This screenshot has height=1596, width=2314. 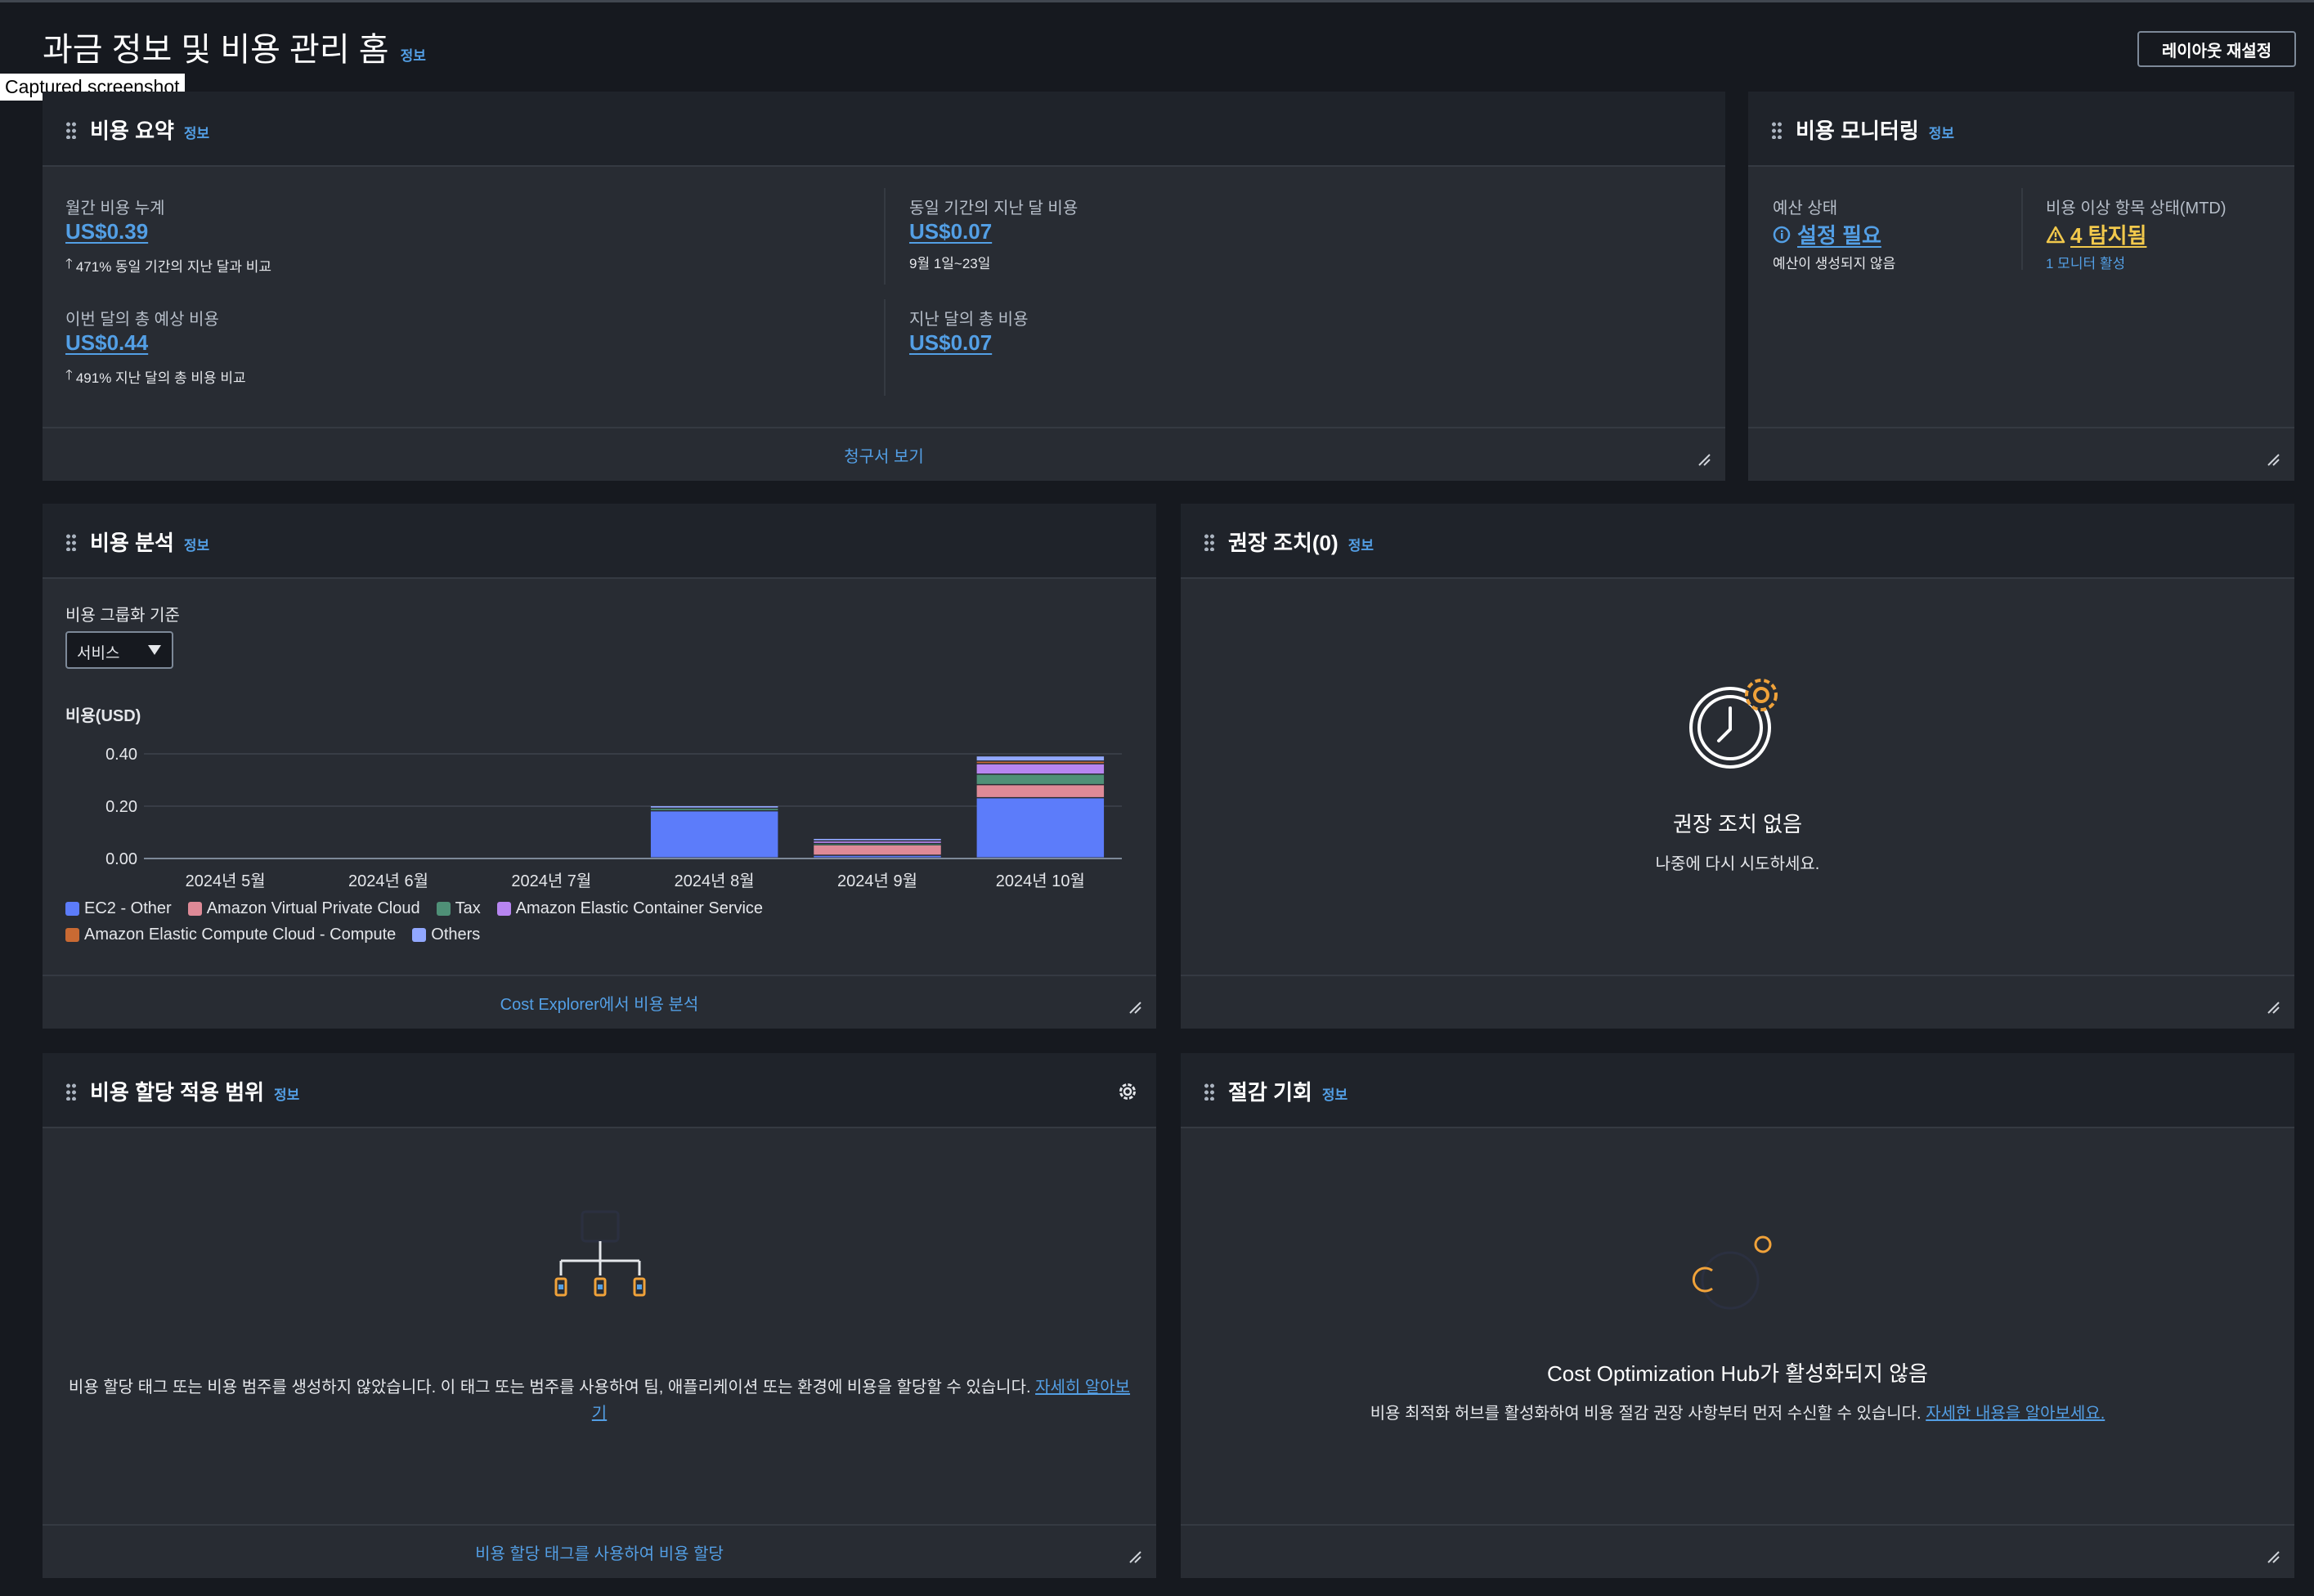 What do you see at coordinates (599, 1411) in the screenshot?
I see `learn-more-link-cont: 기` at bounding box center [599, 1411].